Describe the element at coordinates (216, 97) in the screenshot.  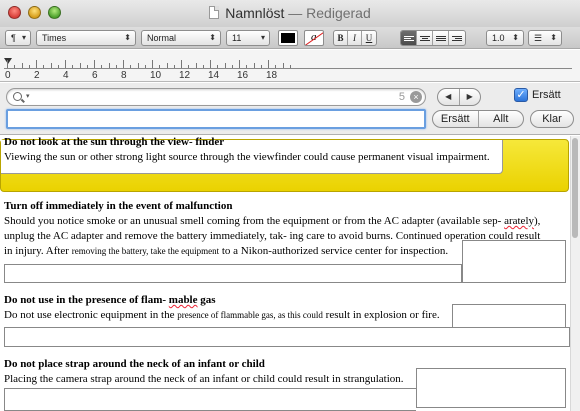
I see `search-field: ▾ 5 ×` at that location.